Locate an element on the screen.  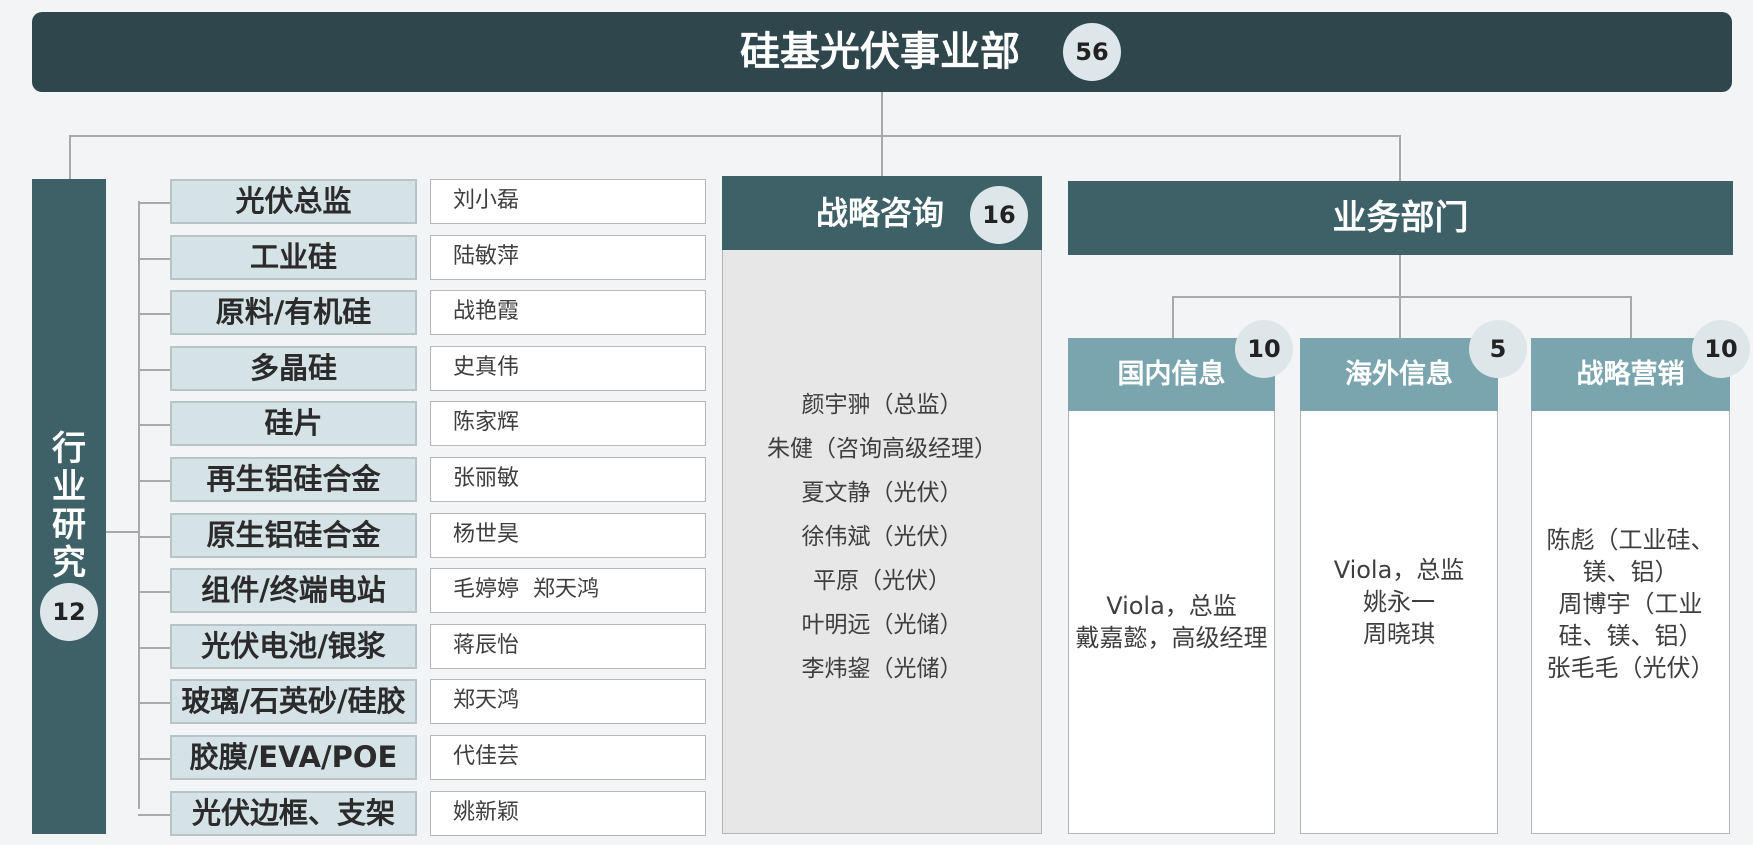
strategic-marketing-body: 陈彪（工业硅、 镁、铝） 周博宇（工业 硅、镁、铝） 张毛毛（光伏） is located at coordinates (1630, 622).